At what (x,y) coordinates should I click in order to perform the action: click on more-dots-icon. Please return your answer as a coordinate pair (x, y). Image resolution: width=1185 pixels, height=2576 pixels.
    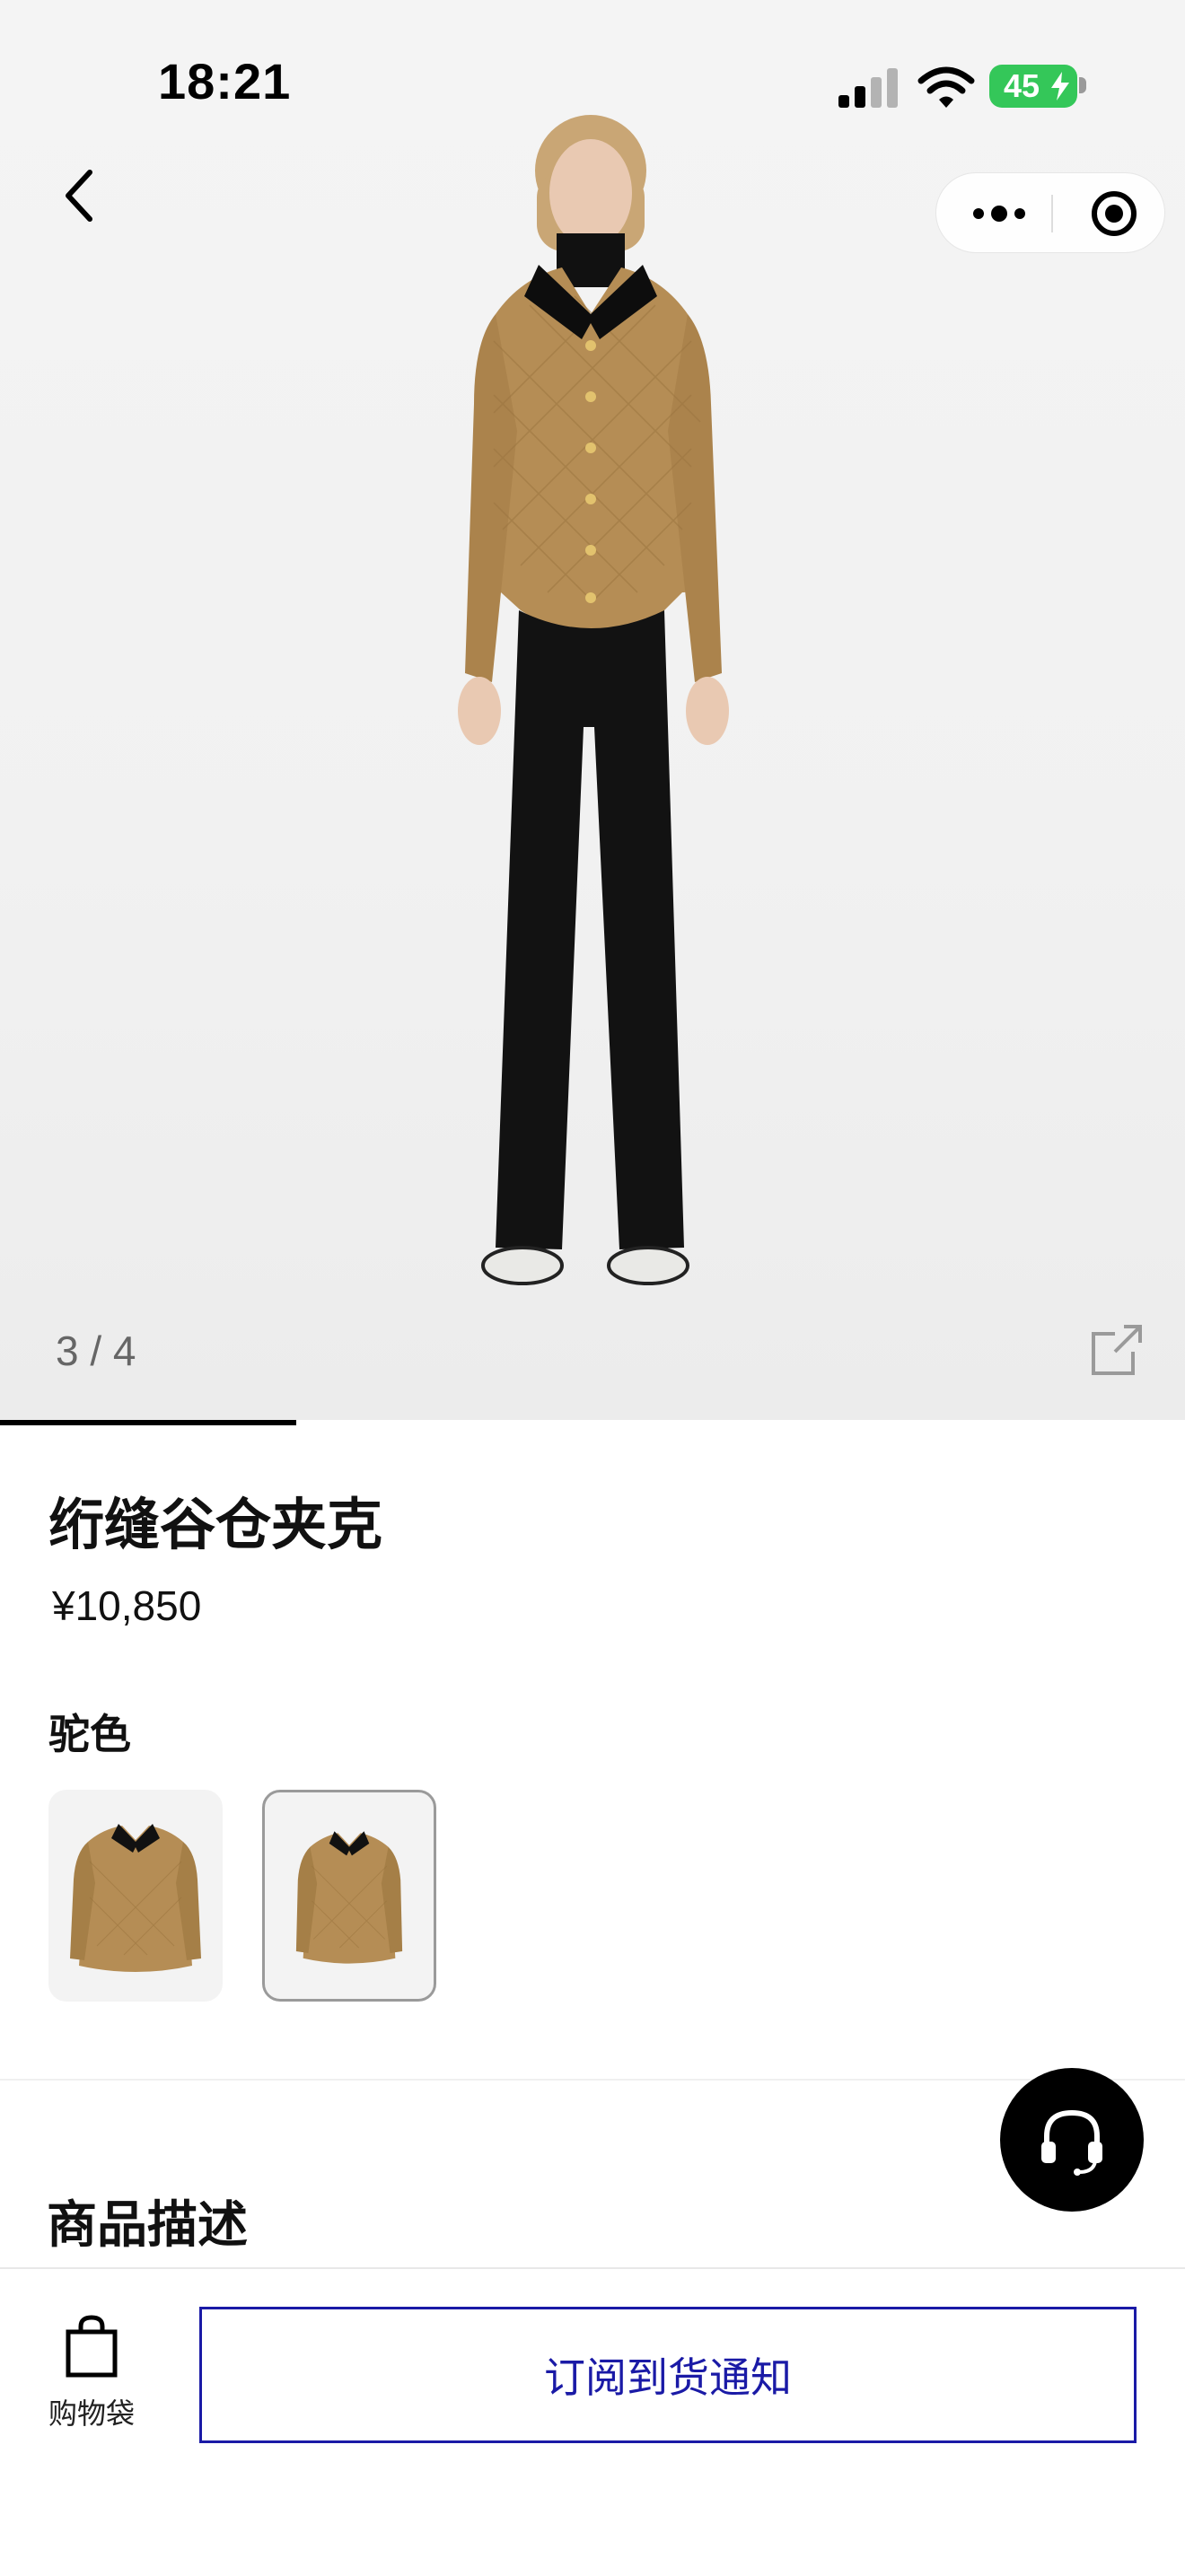
    Looking at the image, I should click on (999, 214).